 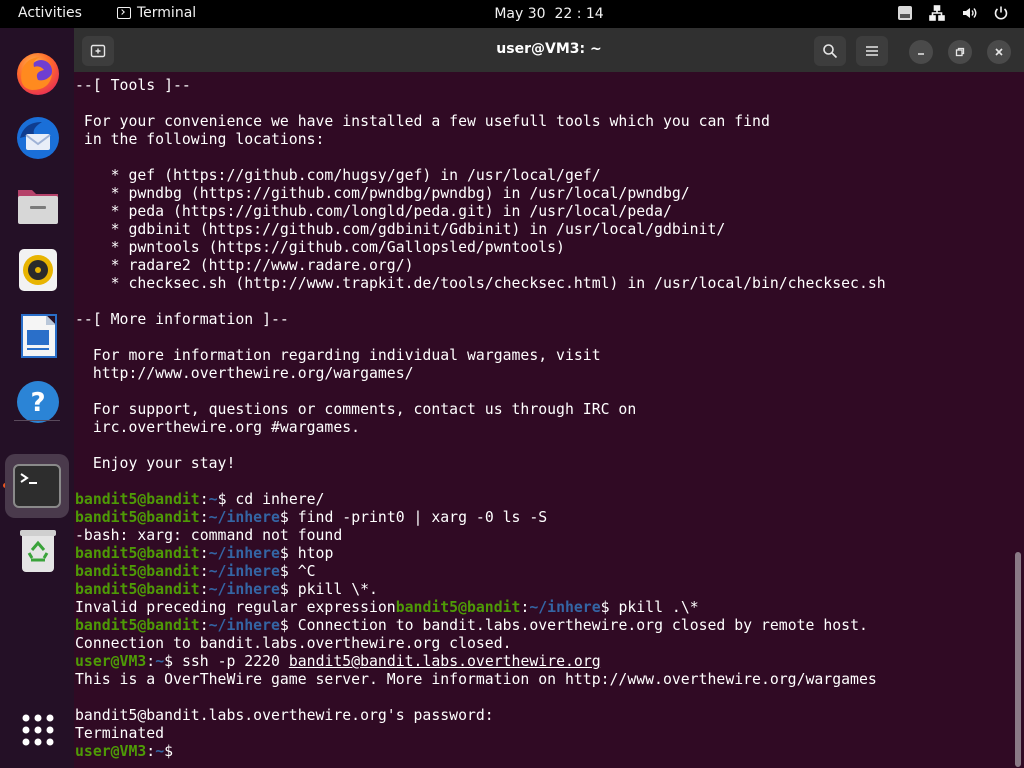 What do you see at coordinates (969, 13) in the screenshot?
I see `volume-icon` at bounding box center [969, 13].